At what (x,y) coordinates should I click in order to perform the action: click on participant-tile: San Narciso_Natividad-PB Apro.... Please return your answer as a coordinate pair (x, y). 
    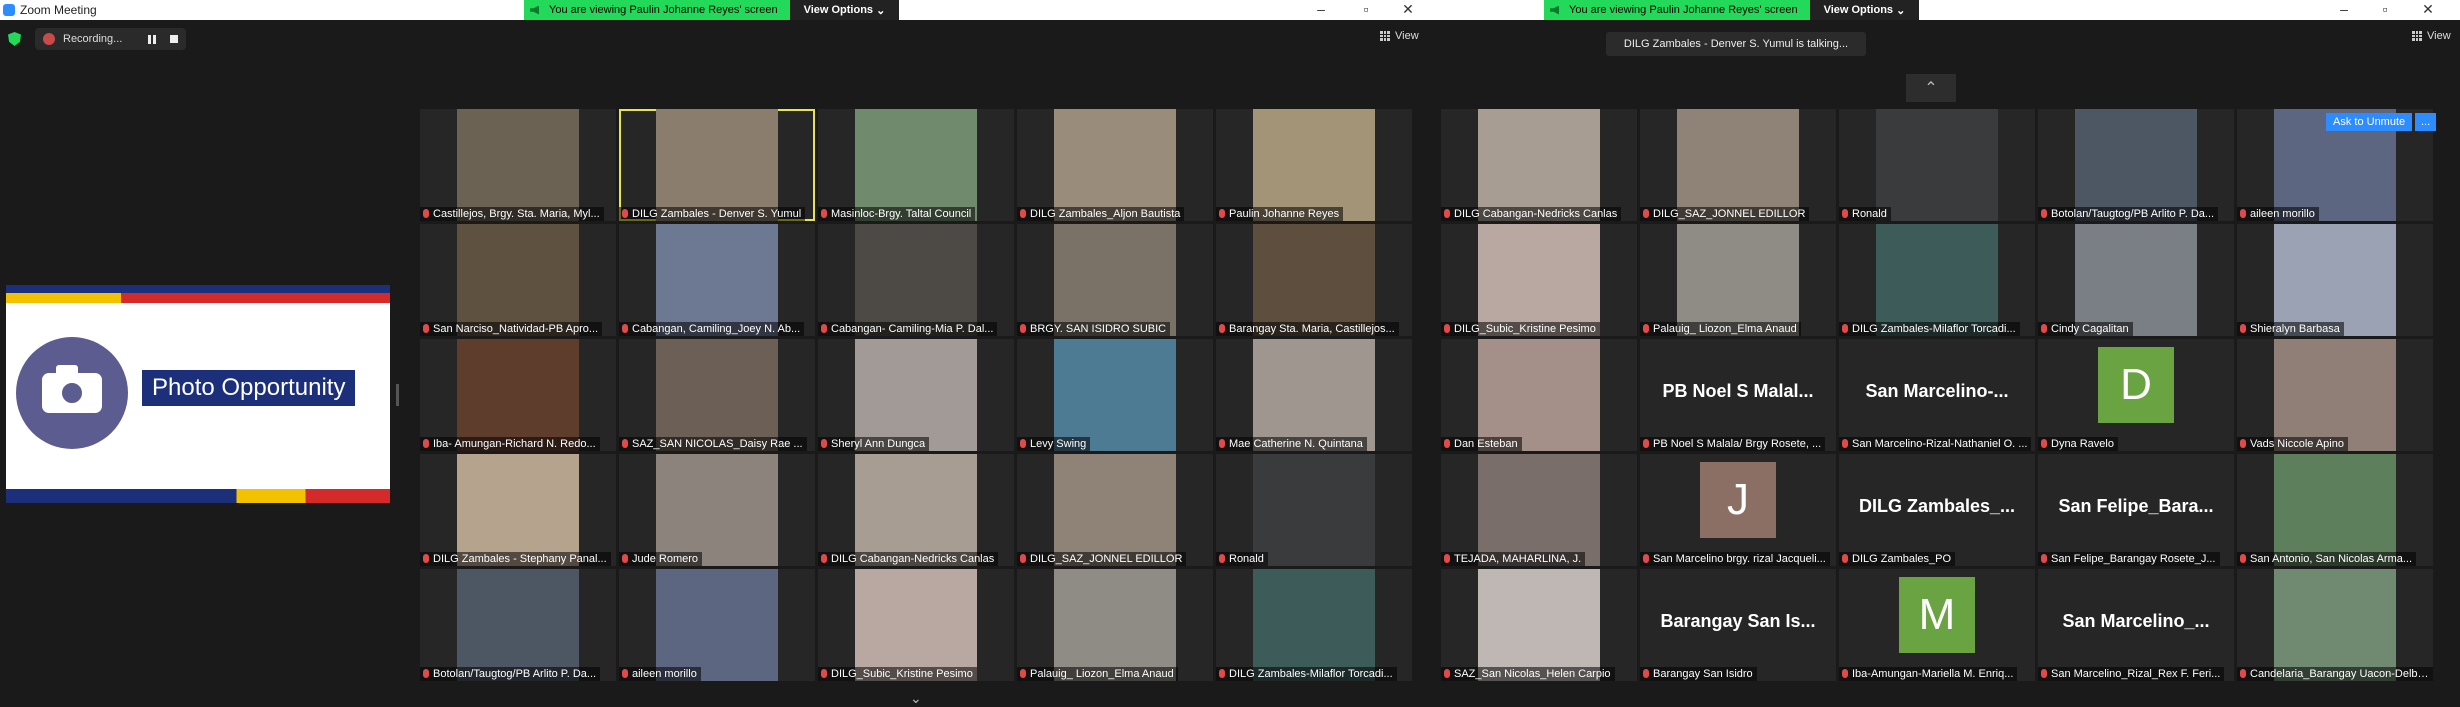
    Looking at the image, I should click on (518, 280).